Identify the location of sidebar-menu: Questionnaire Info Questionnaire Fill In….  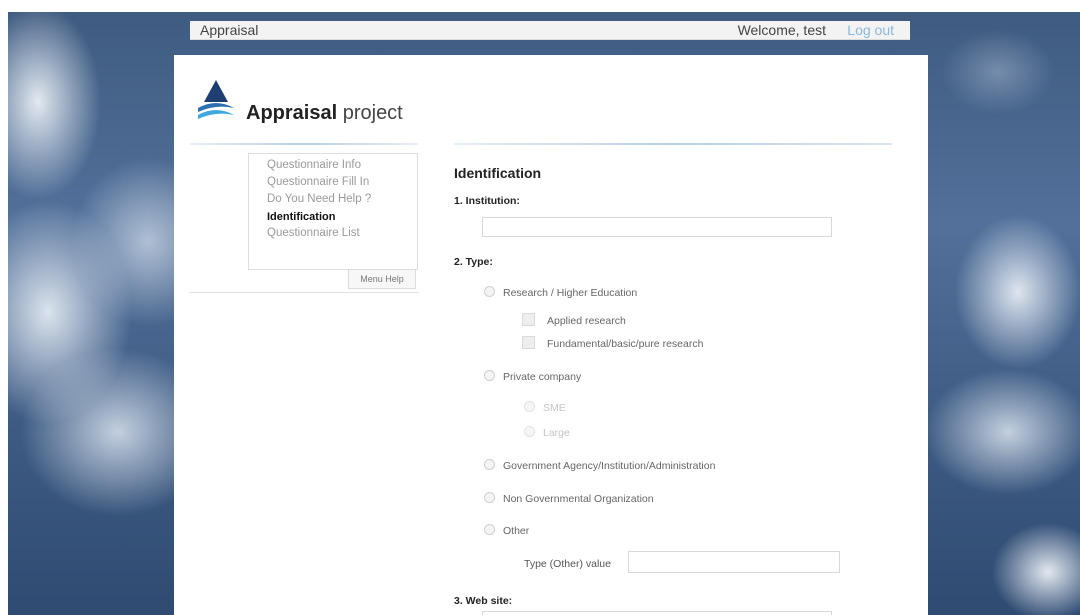
(333, 211).